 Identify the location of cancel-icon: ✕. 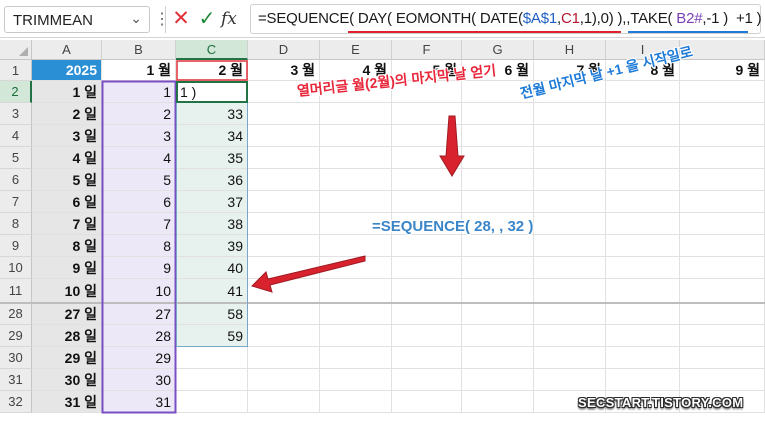
(181, 19).